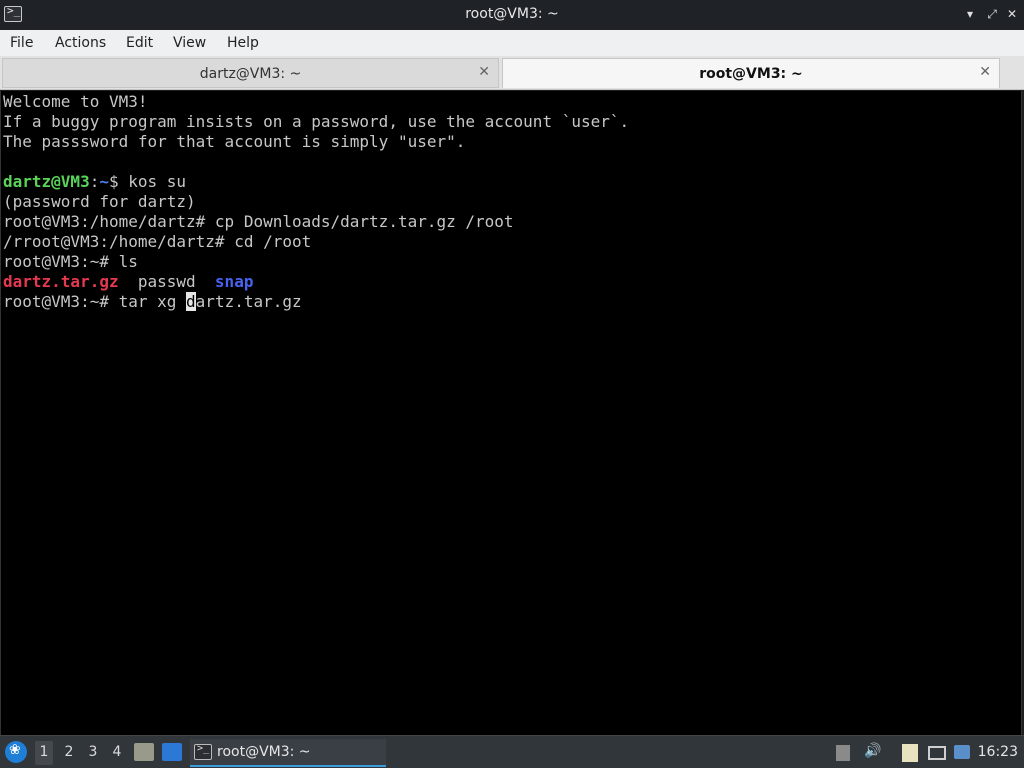  What do you see at coordinates (21, 43) in the screenshot?
I see `menu-file: File` at bounding box center [21, 43].